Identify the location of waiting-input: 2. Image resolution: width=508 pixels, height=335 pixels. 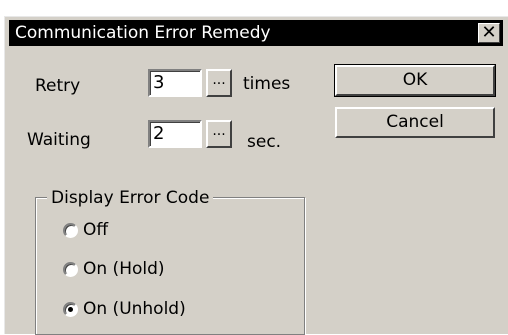
(175, 134).